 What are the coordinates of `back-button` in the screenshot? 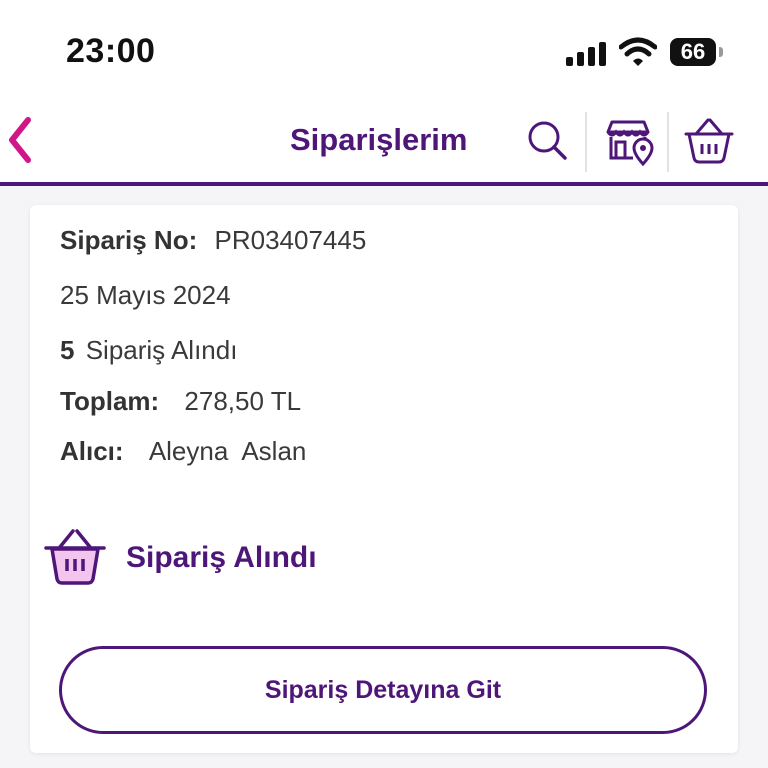 It's located at (25, 140).